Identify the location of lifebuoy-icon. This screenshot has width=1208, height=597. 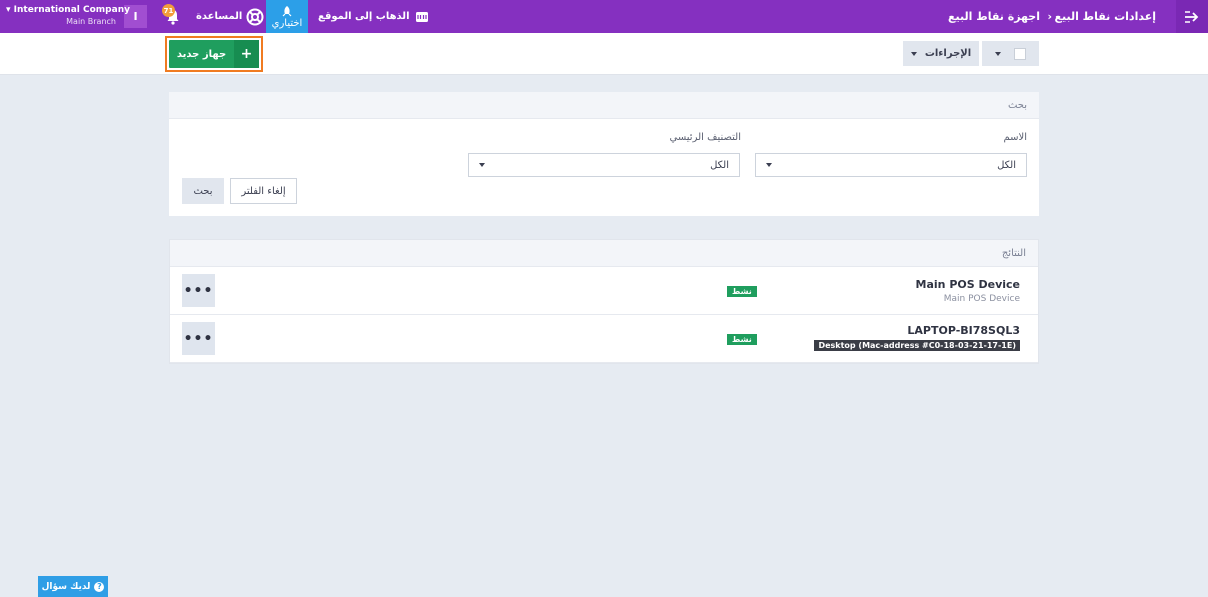
(255, 16).